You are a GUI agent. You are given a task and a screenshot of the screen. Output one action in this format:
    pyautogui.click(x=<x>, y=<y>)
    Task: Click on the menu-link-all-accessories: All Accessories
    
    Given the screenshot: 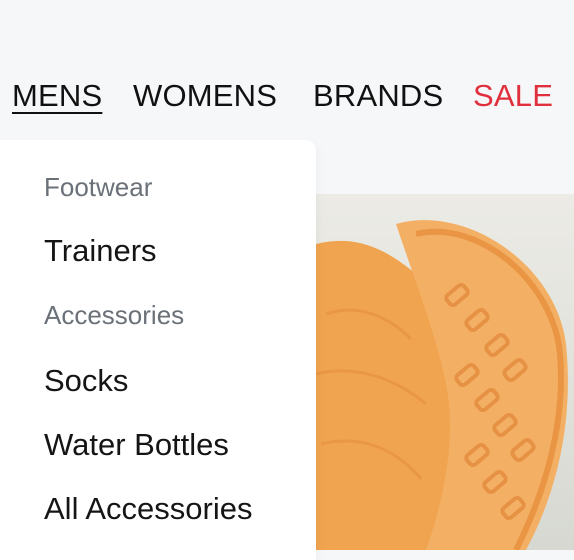 What is the action you would take?
    pyautogui.click(x=148, y=509)
    